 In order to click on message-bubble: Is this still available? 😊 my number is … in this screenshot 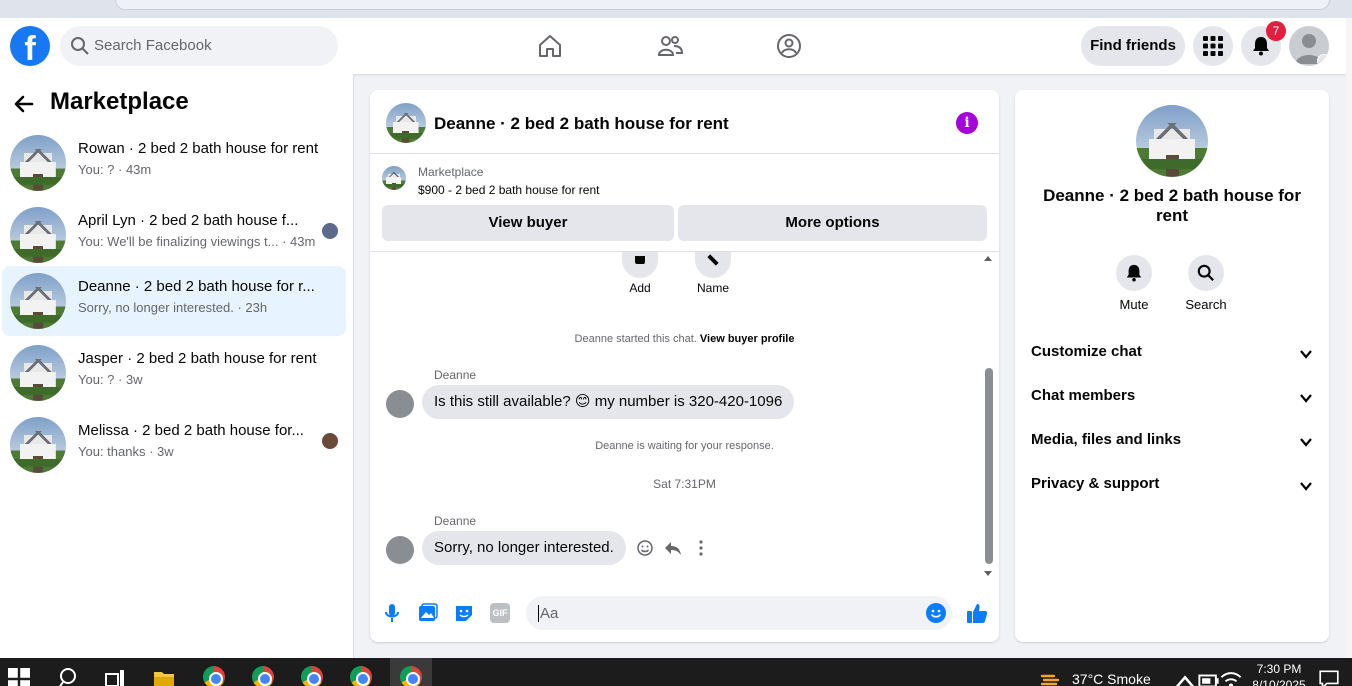, I will do `click(608, 402)`.